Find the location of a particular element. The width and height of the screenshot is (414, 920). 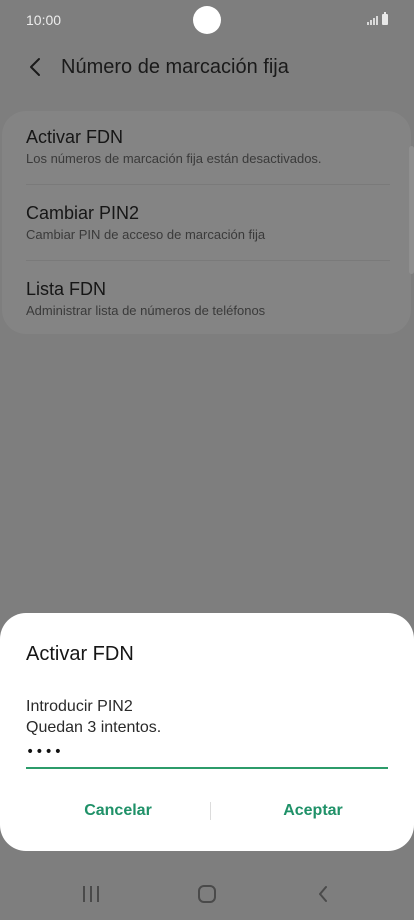

settings-item-subtitle: Cambiar PIN de acceso de marcación fija is located at coordinates (146, 234).